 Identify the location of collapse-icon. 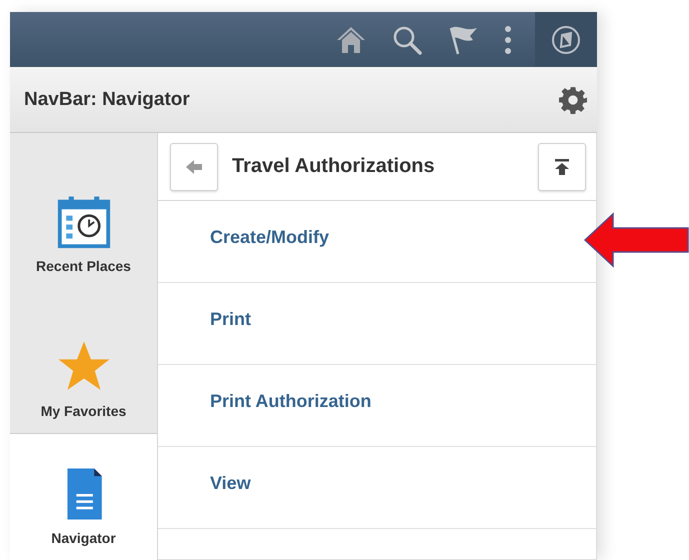
(562, 166).